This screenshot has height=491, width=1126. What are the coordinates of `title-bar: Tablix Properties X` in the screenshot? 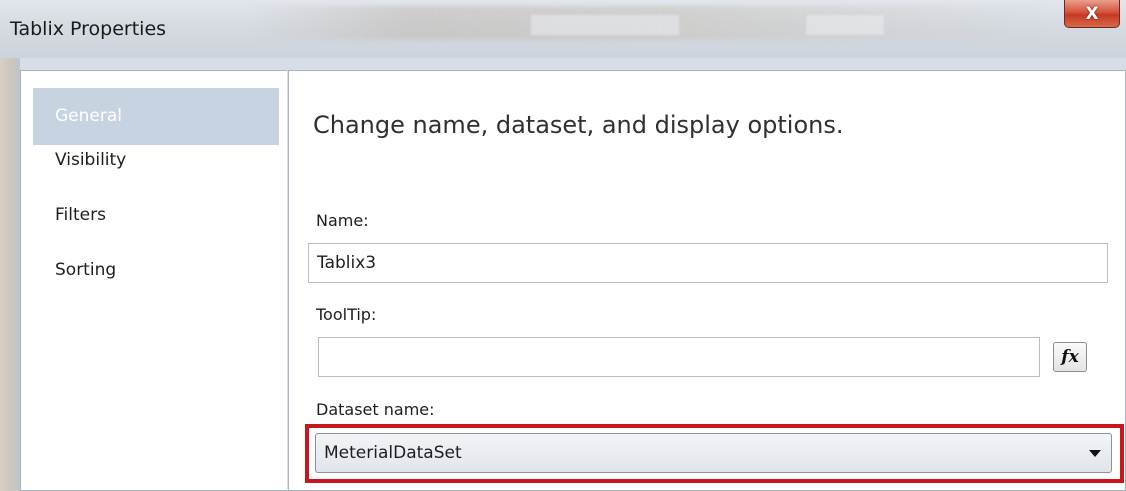 It's located at (563, 29).